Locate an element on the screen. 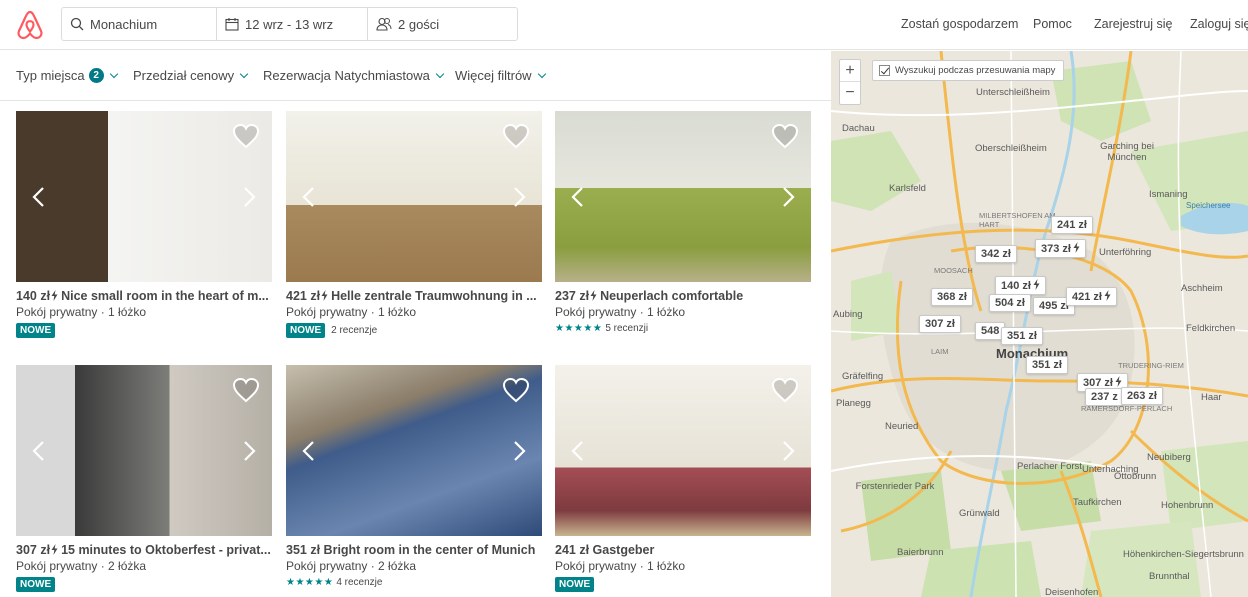 This screenshot has width=1248, height=597. search-on-move-label: Wyszukuj podczas przesuwania mapy is located at coordinates (975, 70).